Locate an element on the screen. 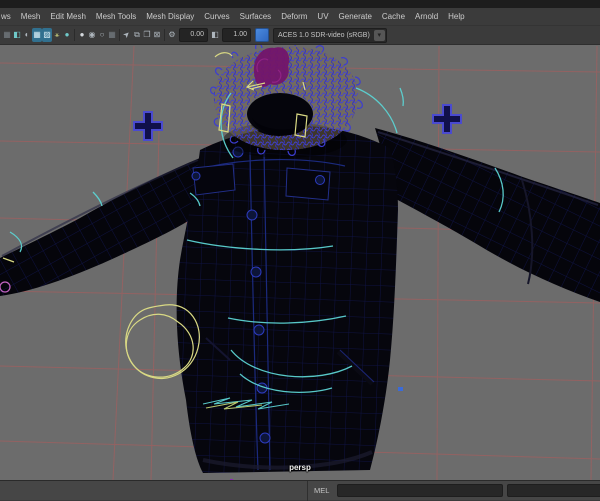 The image size is (600, 501). textured-display-icon: ▨ is located at coordinates (47, 35).